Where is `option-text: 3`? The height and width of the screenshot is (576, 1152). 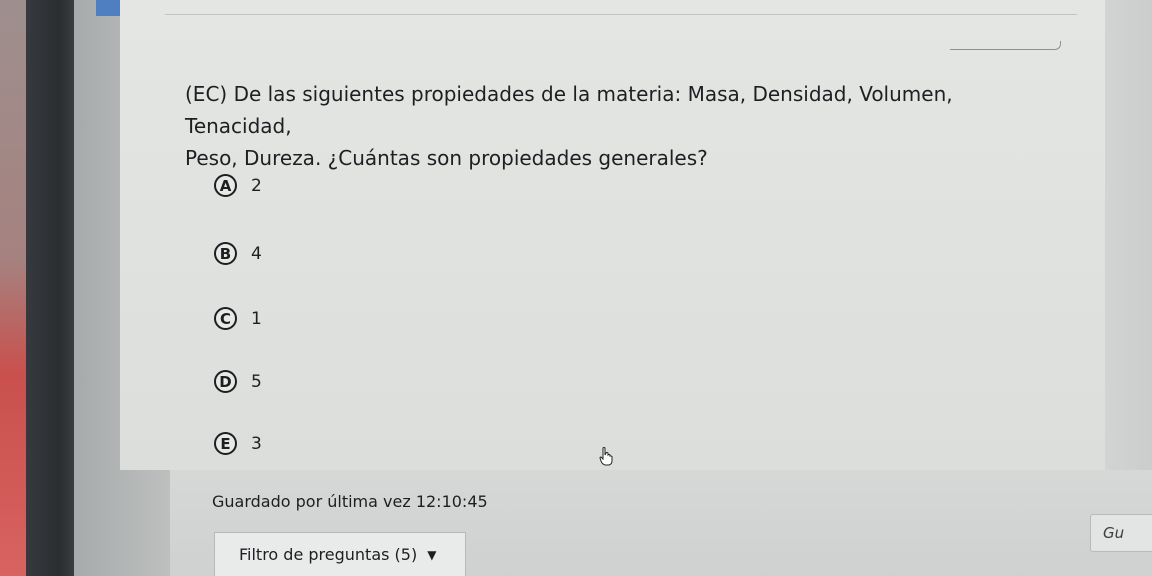 option-text: 3 is located at coordinates (256, 443).